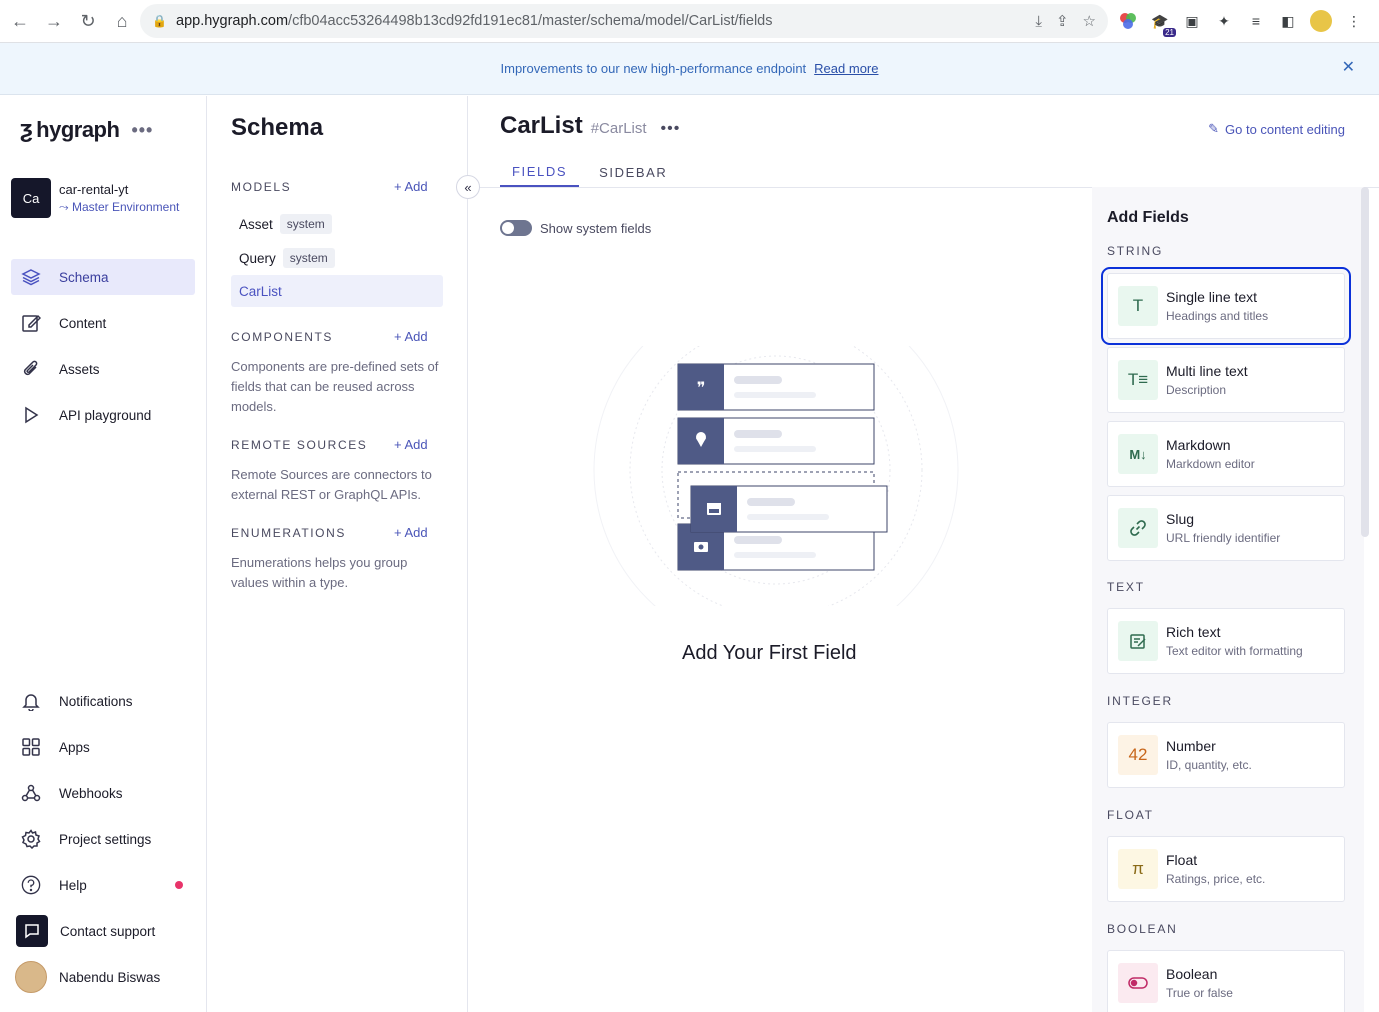 The image size is (1379, 1012). I want to click on sidebar-item-contact-support: Contact support, so click(103, 931).